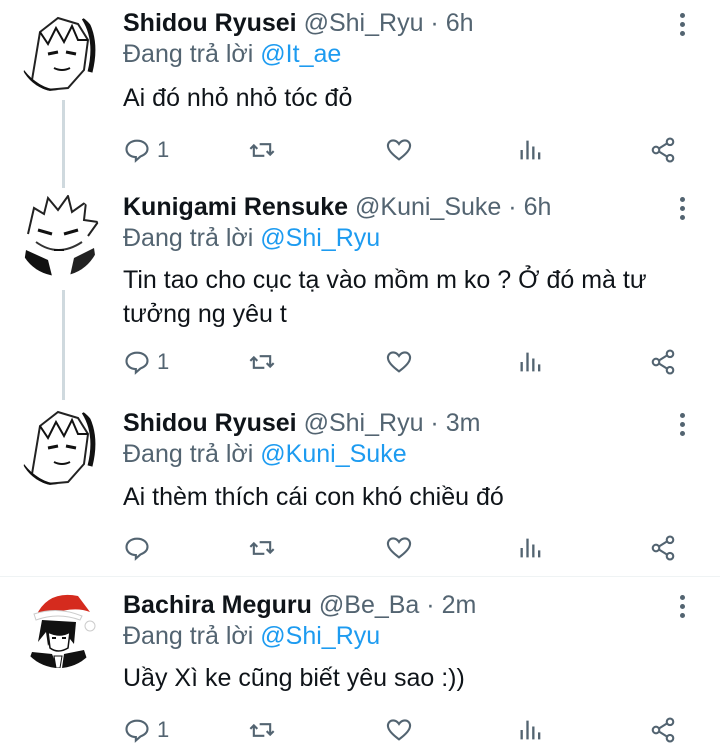  Describe the element at coordinates (428, 207) in the screenshot. I see `author-handle: @Kuni_Suke` at that location.